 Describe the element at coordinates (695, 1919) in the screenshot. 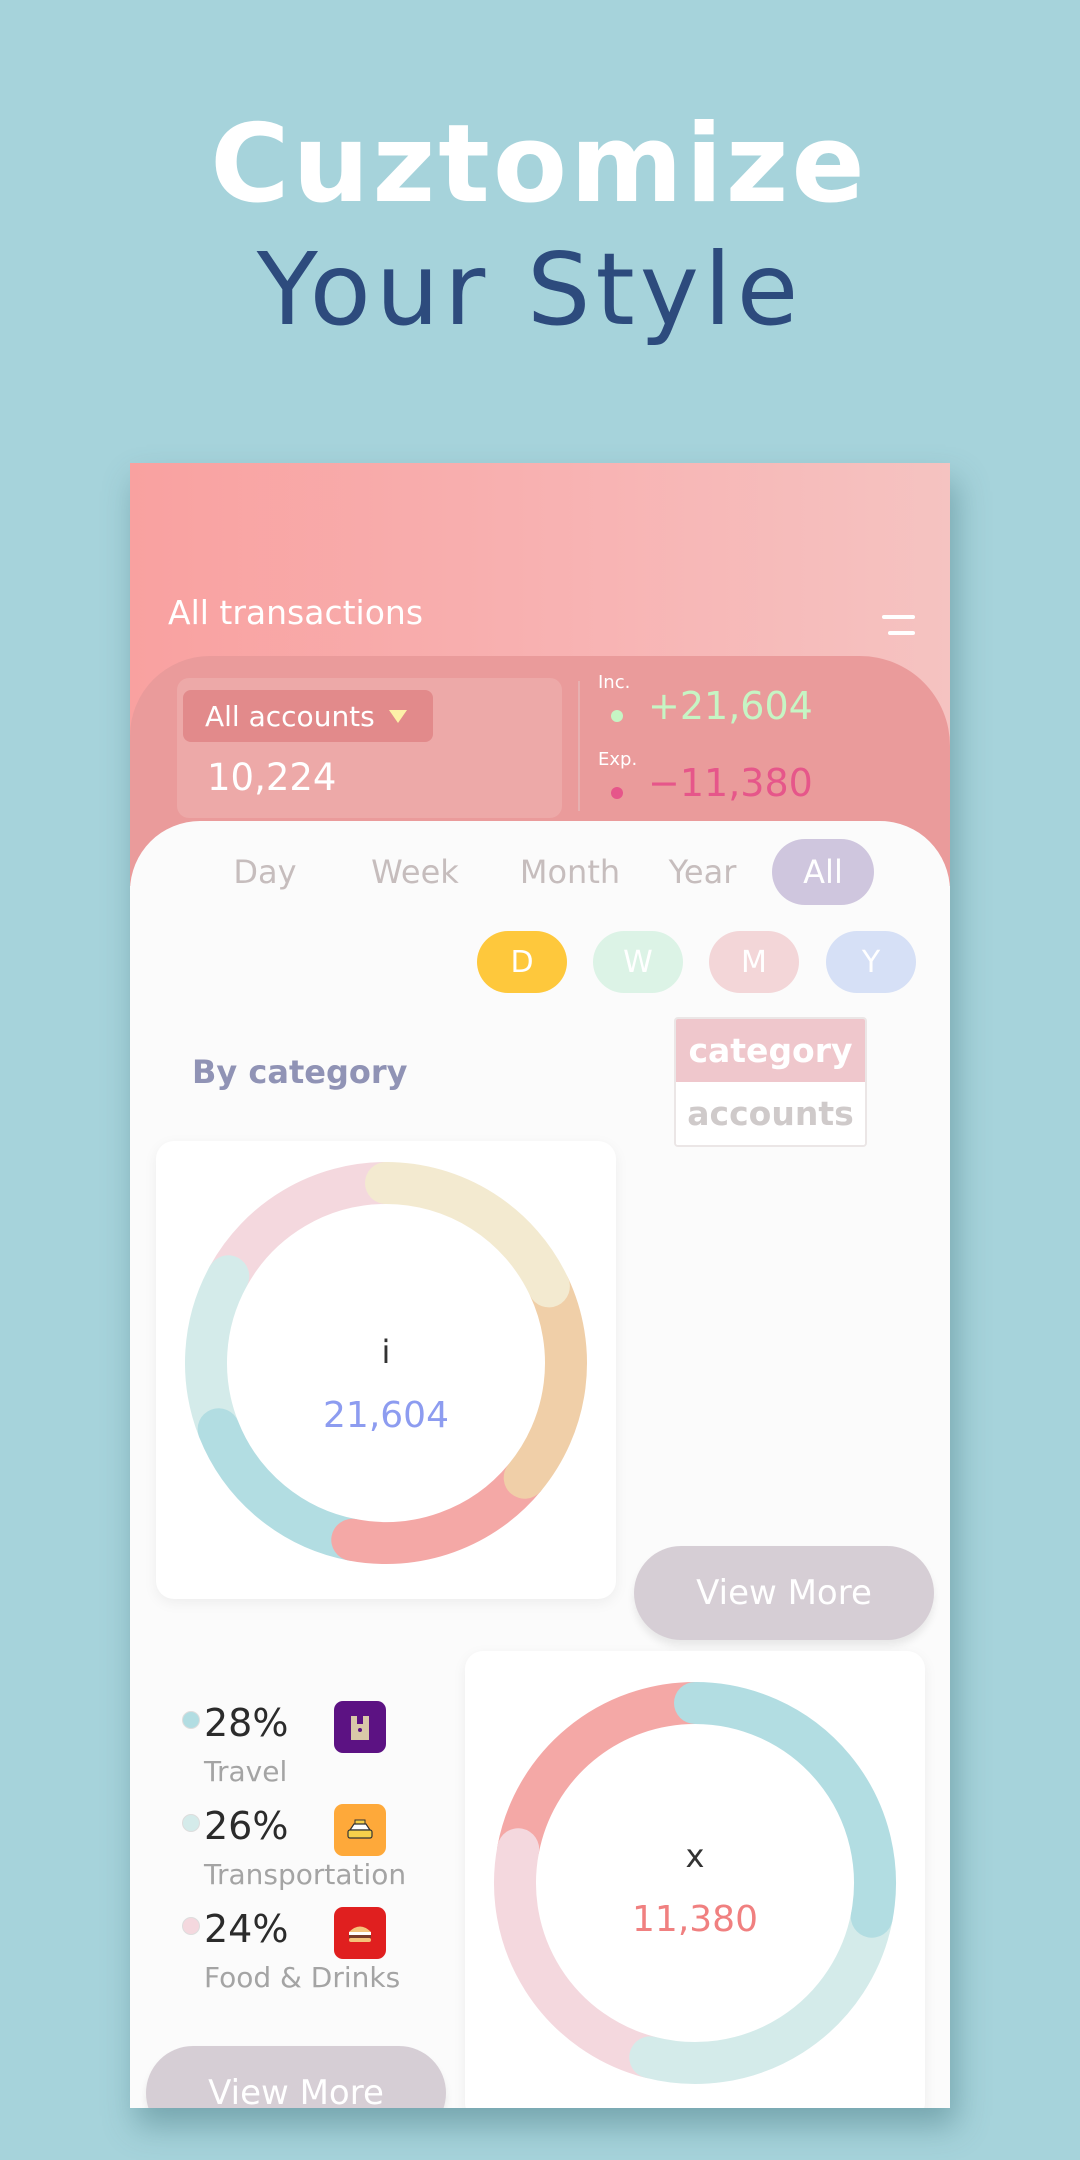

I see `expense-total: 11,380` at that location.